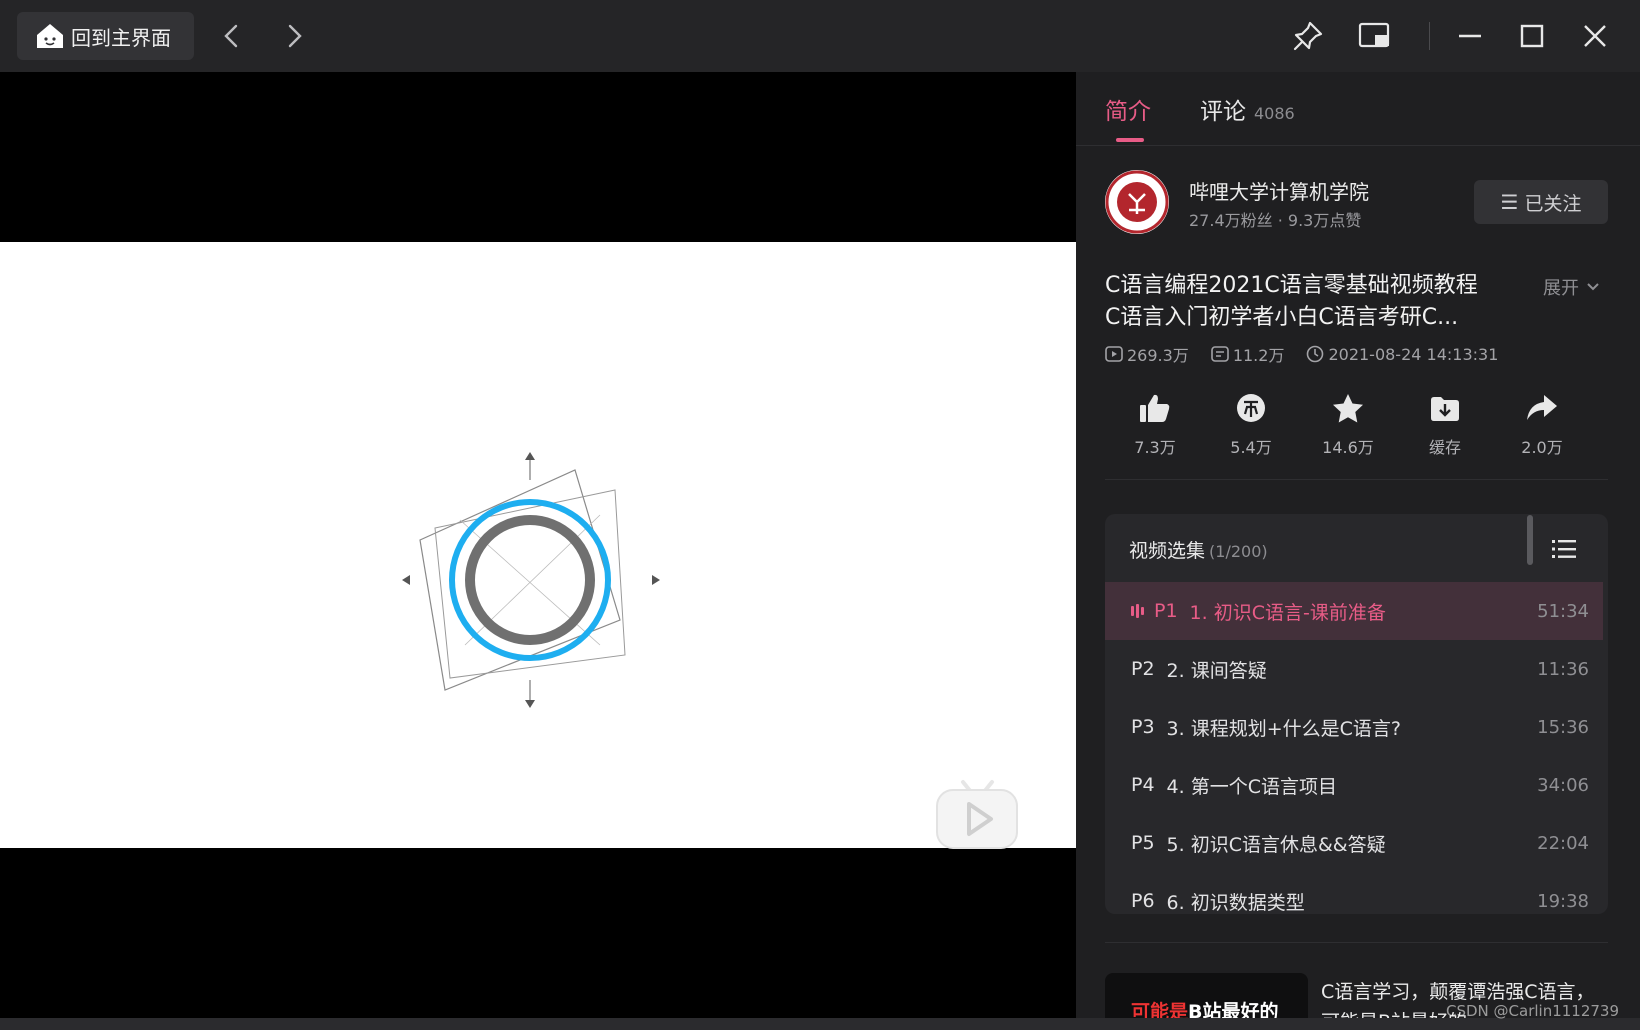 The width and height of the screenshot is (1640, 1030). Describe the element at coordinates (1160, 1009) in the screenshot. I see `thumb-text-red: 可能是` at that location.